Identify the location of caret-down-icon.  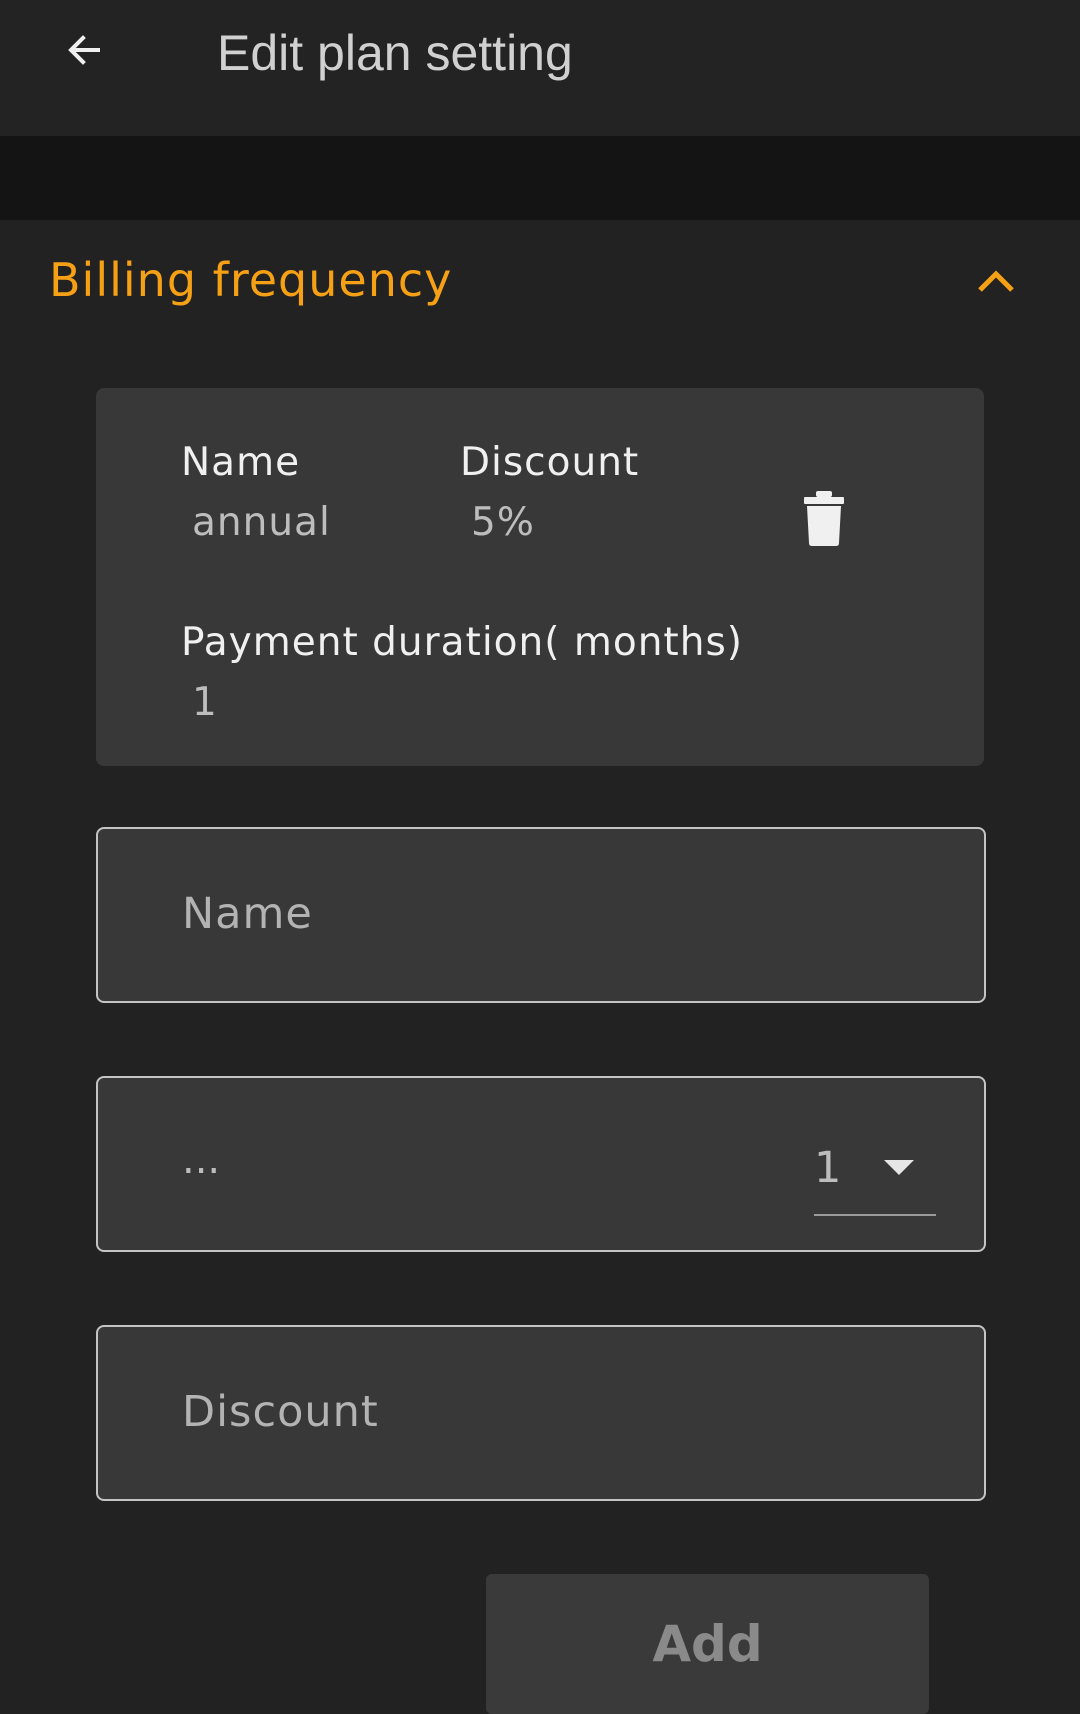
(899, 1167).